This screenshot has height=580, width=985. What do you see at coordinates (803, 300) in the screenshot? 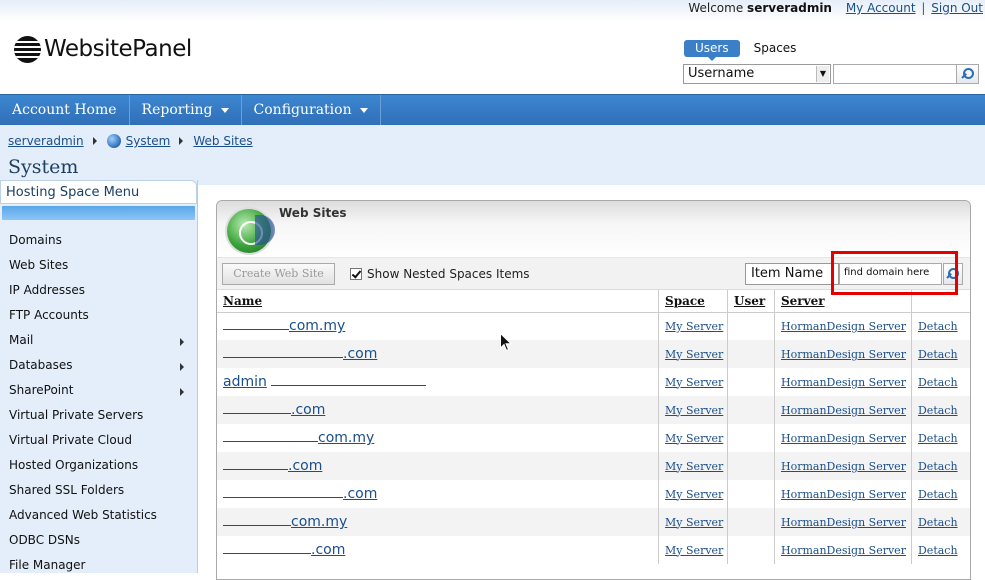
I see `column-header-label: Server` at bounding box center [803, 300].